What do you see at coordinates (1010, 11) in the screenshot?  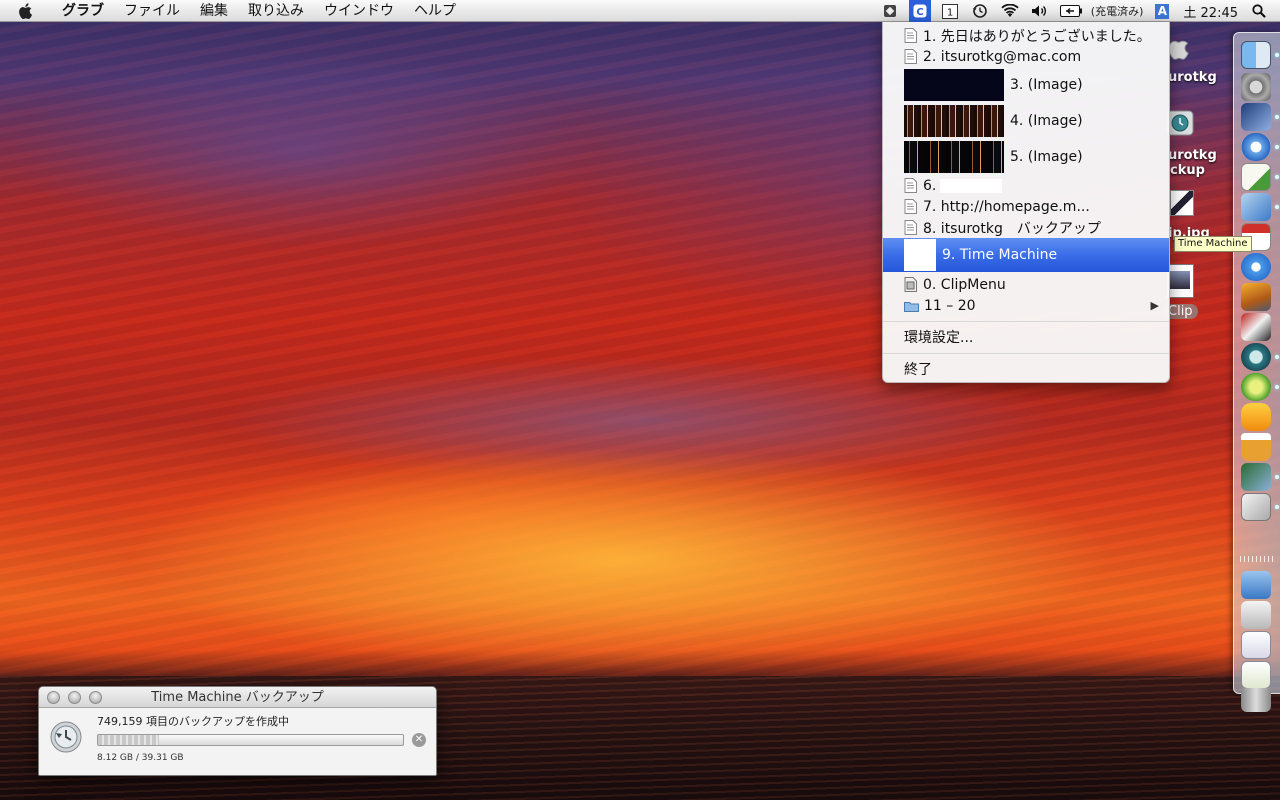 I see `wifi-icon` at bounding box center [1010, 11].